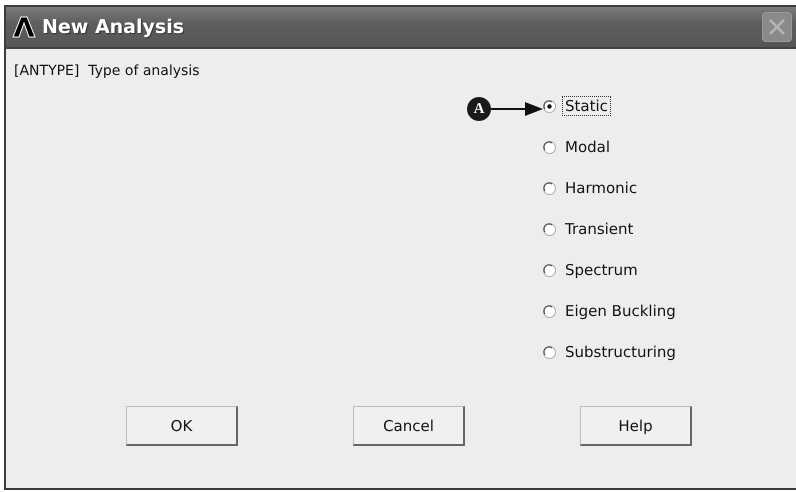 The width and height of the screenshot is (796, 492). What do you see at coordinates (599, 229) in the screenshot?
I see `option-label: Transient` at bounding box center [599, 229].